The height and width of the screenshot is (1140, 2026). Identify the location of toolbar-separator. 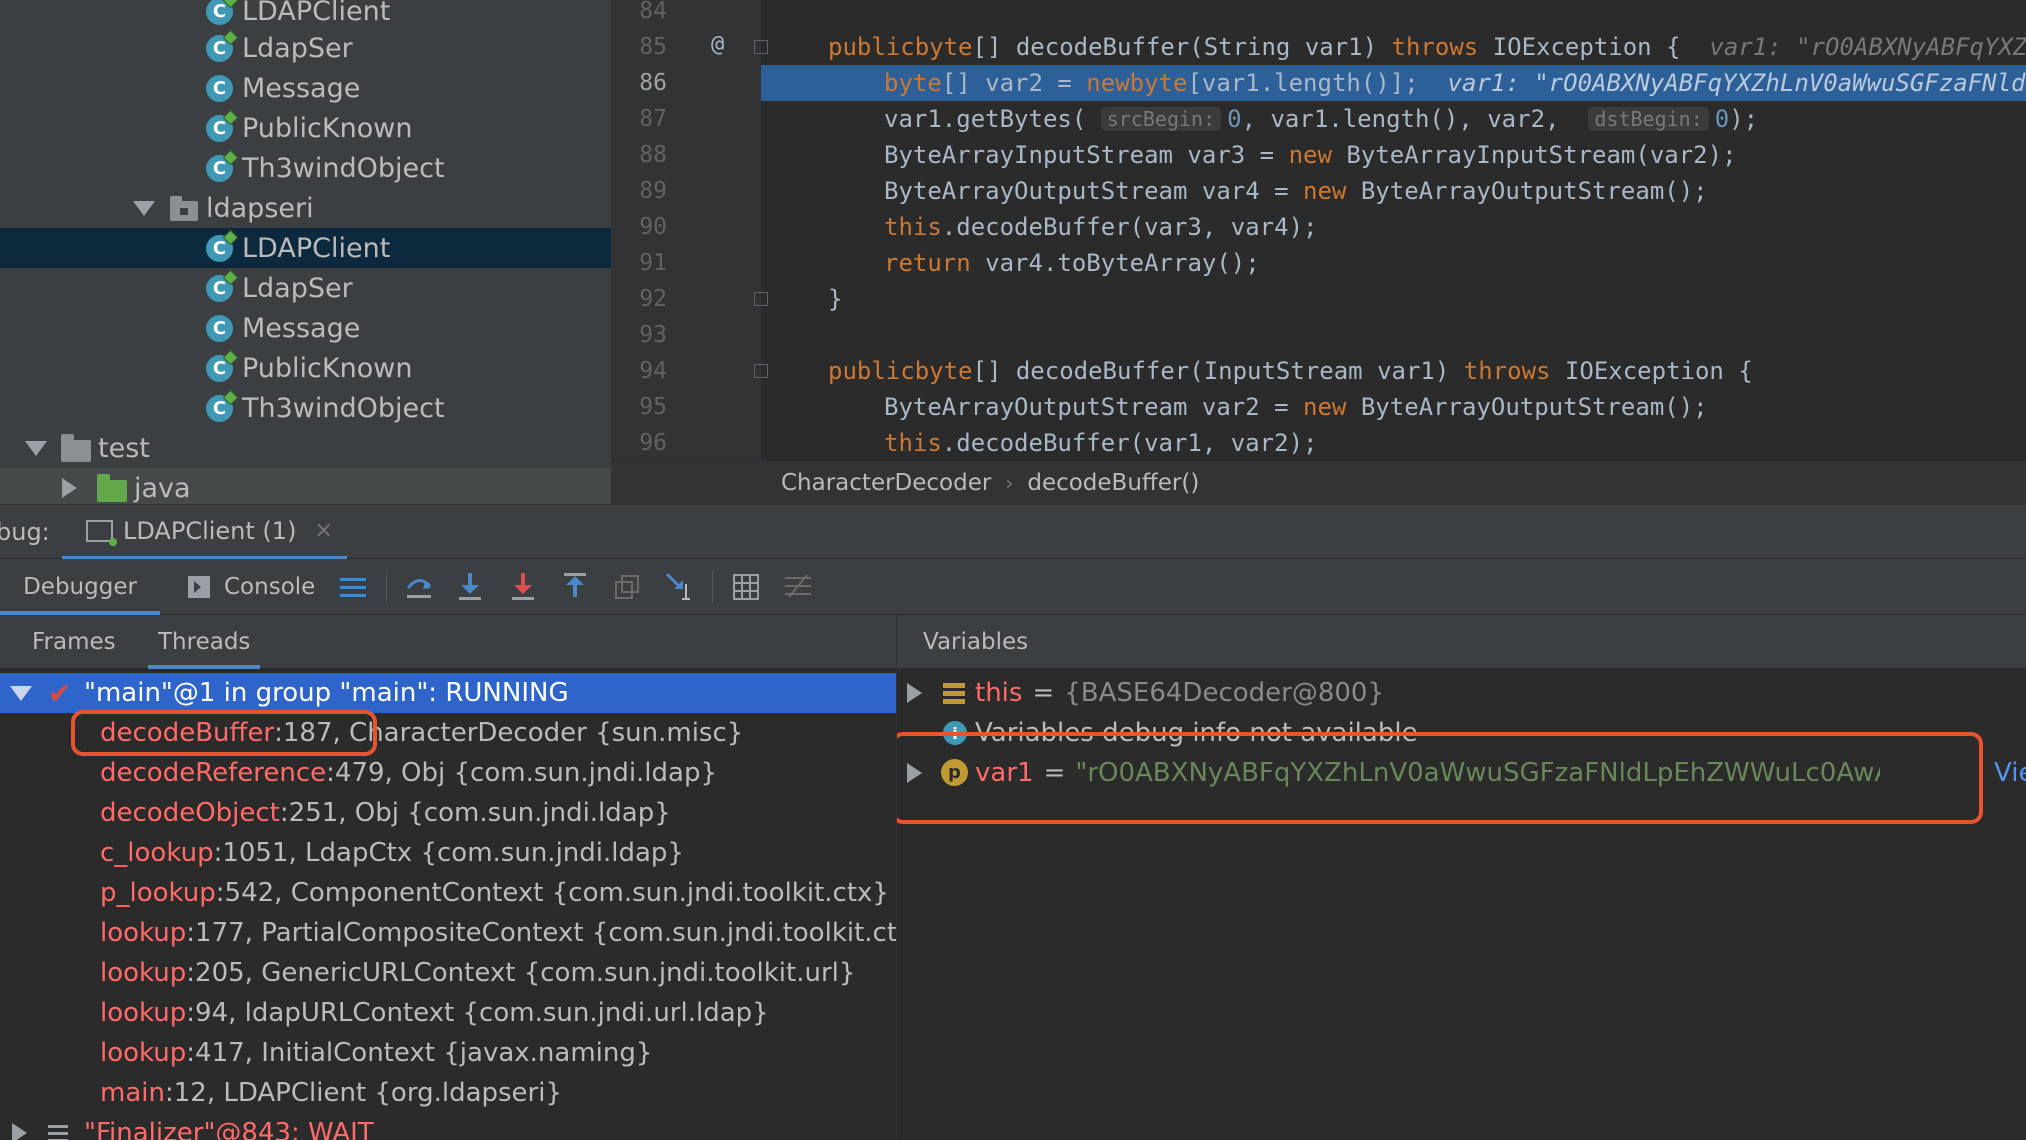
(712, 587).